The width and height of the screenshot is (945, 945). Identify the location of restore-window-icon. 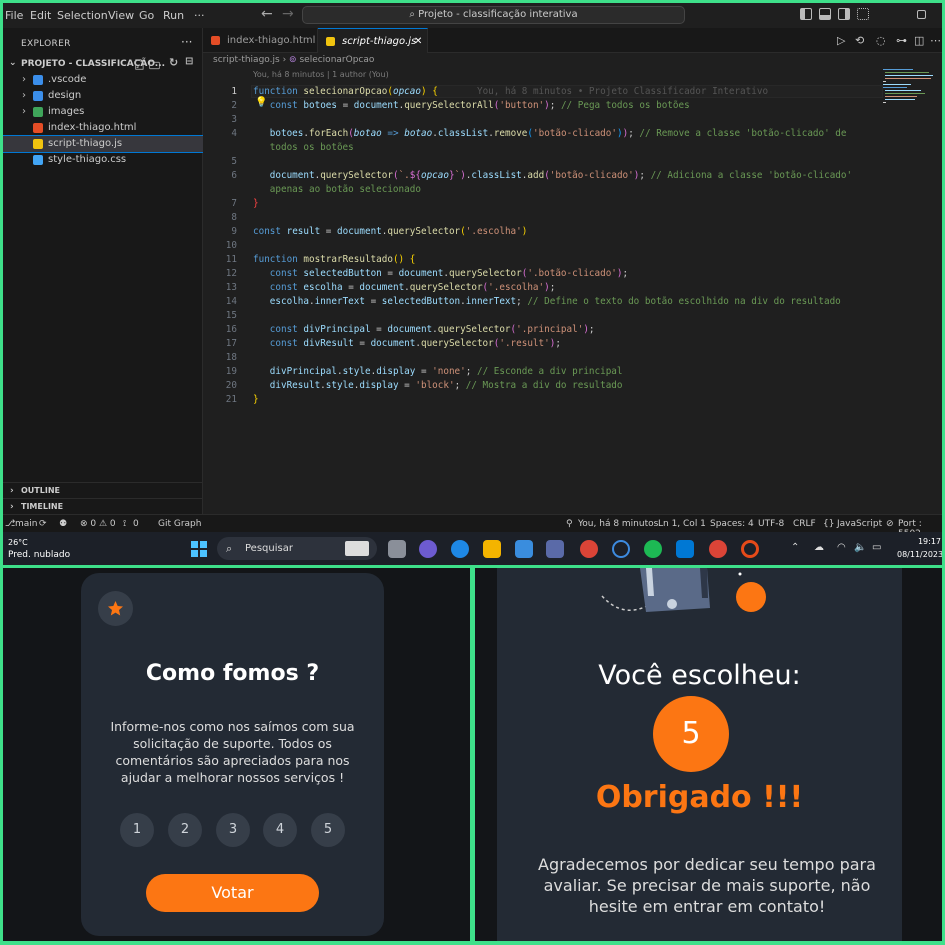
(921, 14).